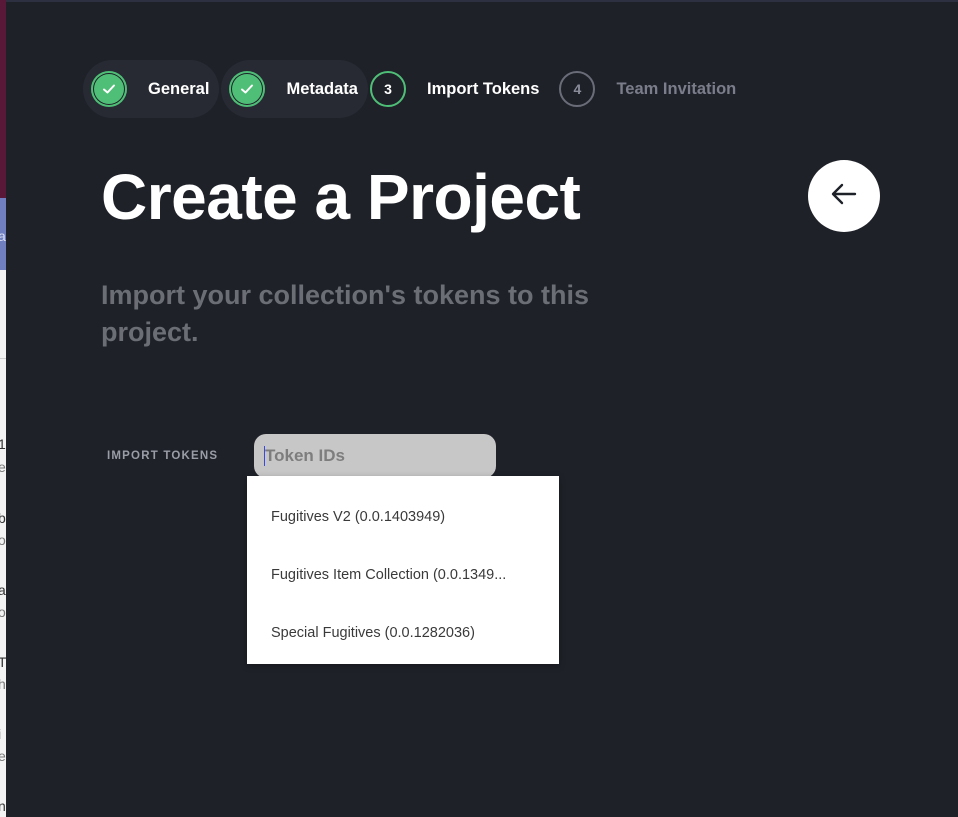 The image size is (958, 817). I want to click on step-label: General, so click(179, 88).